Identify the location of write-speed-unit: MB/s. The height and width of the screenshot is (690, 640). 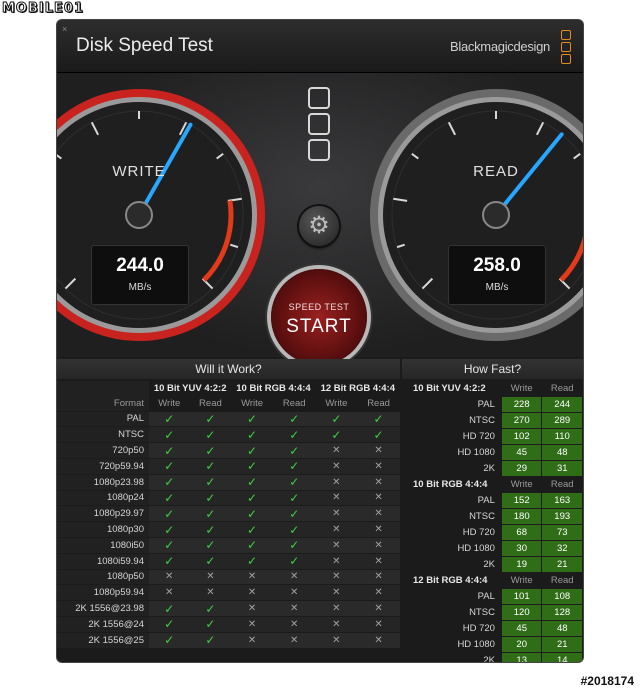
(140, 287).